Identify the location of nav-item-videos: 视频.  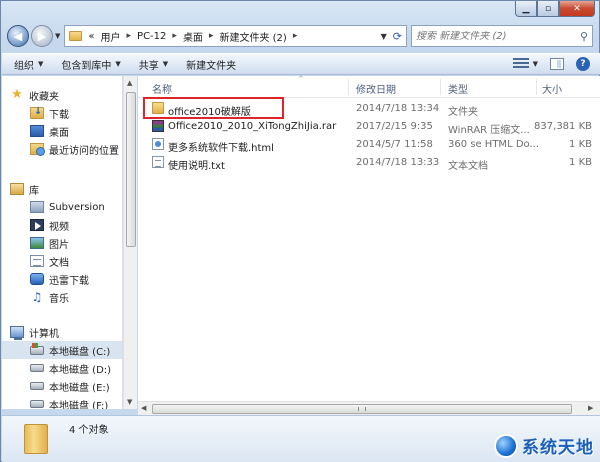
(62, 225).